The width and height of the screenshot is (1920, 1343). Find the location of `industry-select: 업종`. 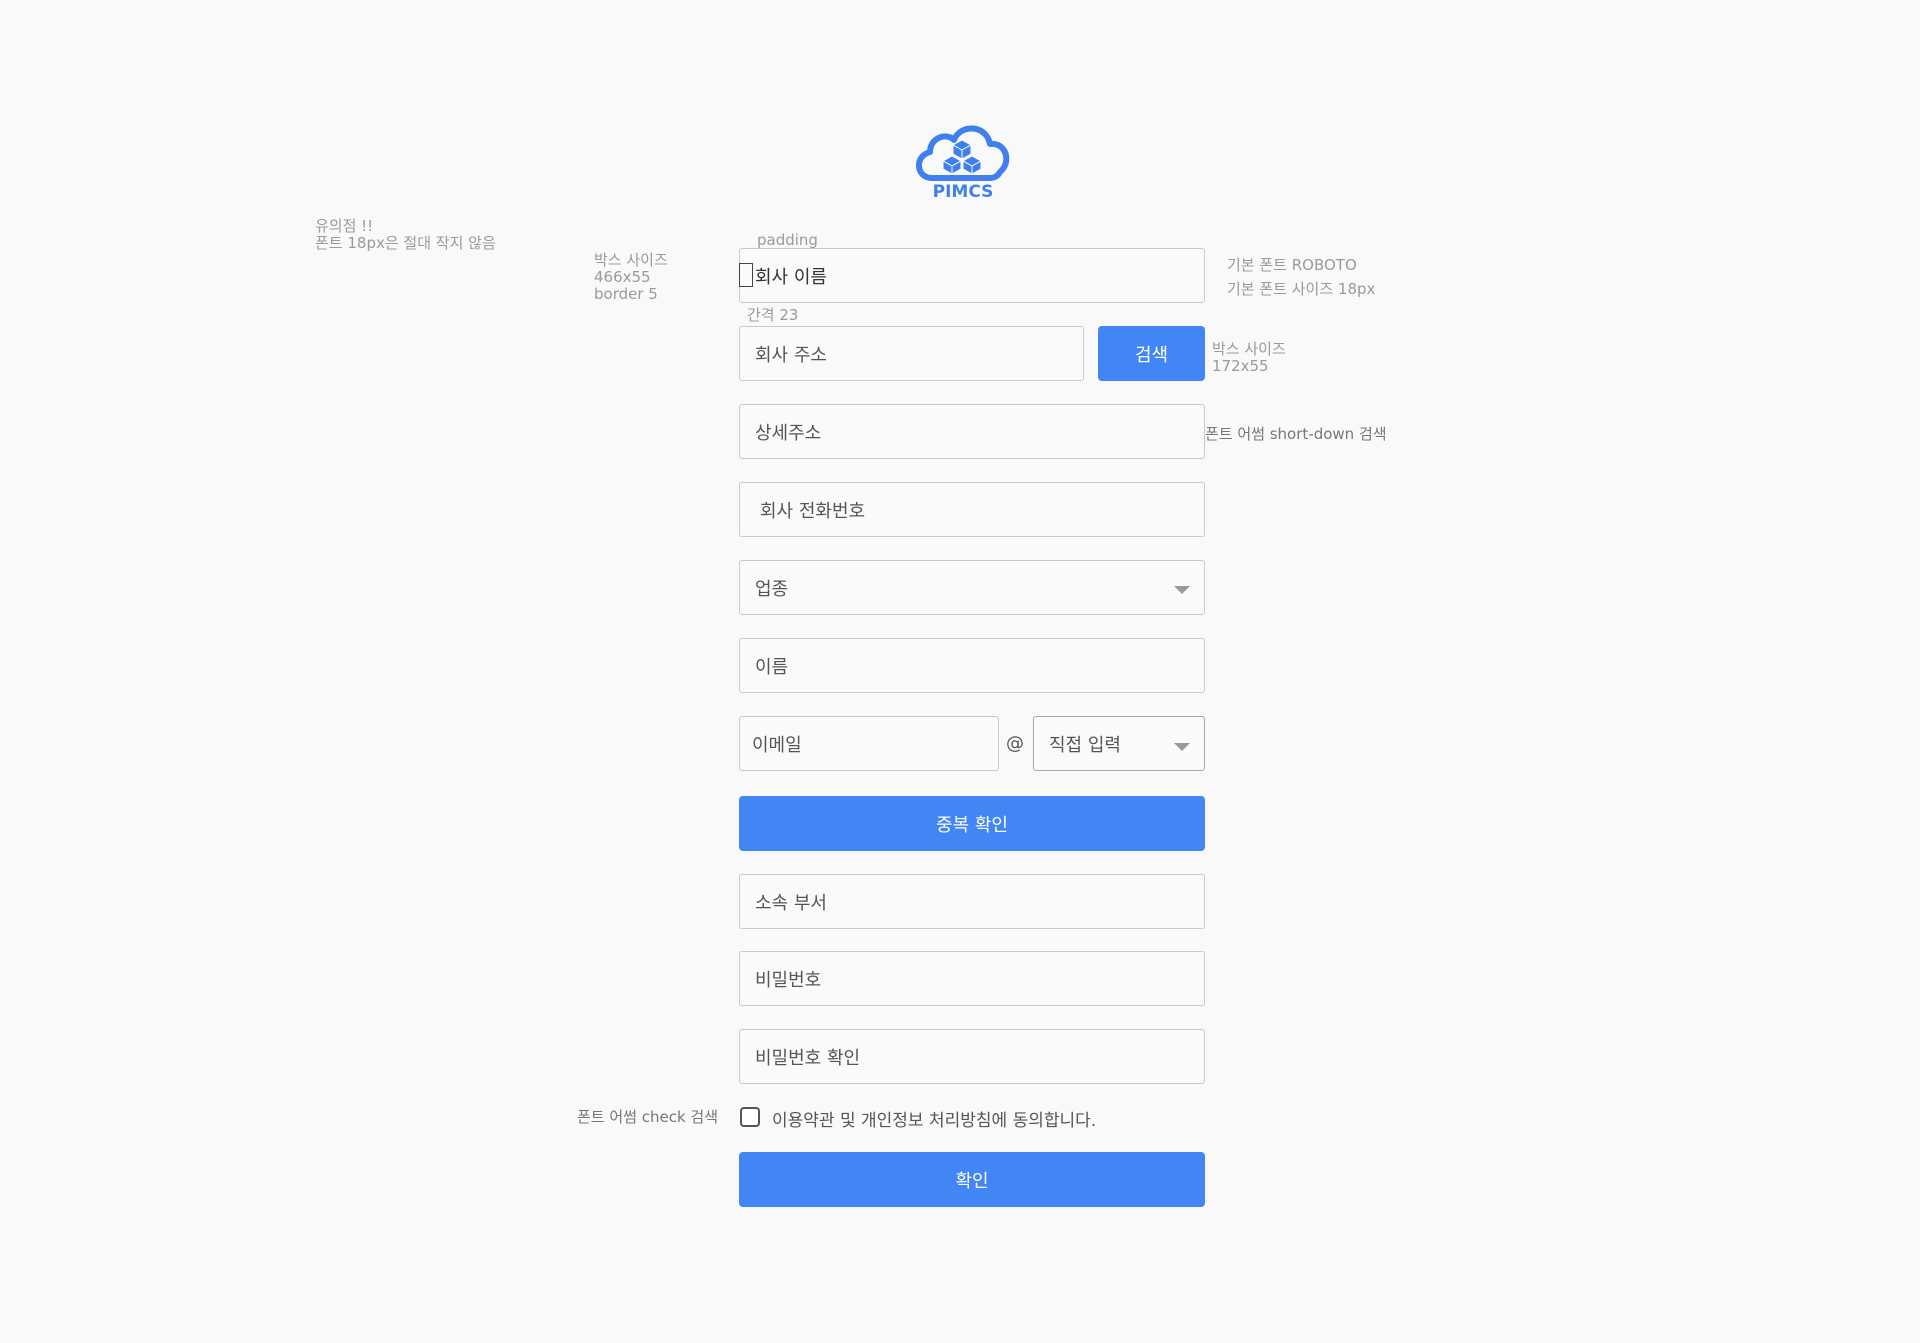

industry-select: 업종 is located at coordinates (972, 587).